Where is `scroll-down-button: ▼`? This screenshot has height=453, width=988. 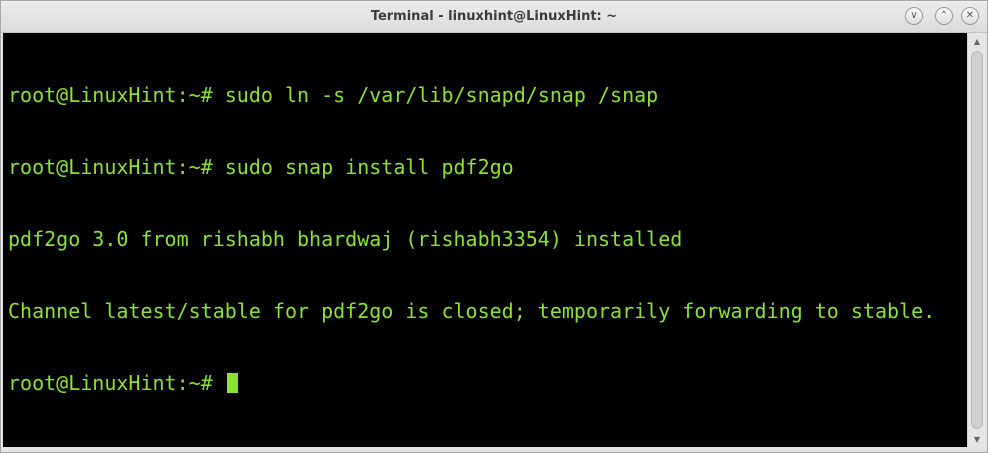
scroll-down-button: ▼ is located at coordinates (977, 439).